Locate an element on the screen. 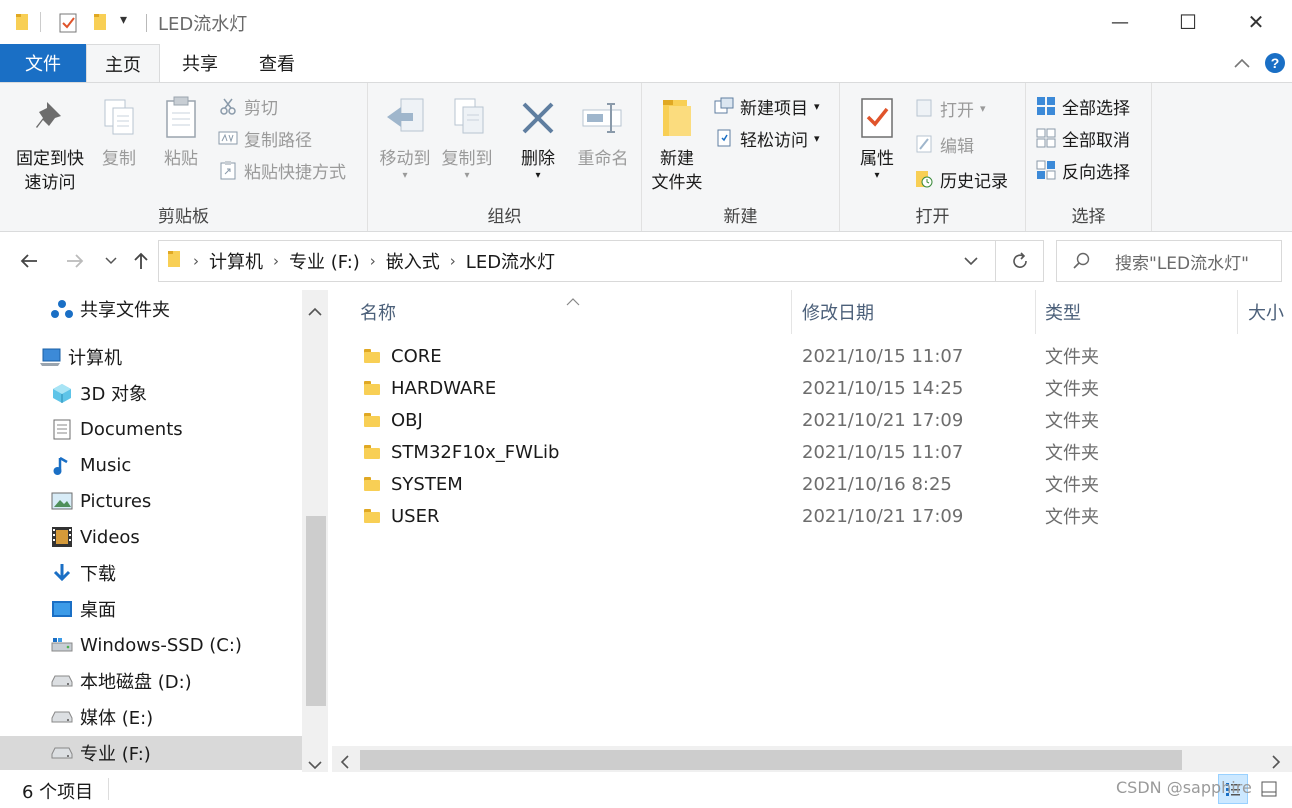  scroll-right-icon is located at coordinates (1276, 763).